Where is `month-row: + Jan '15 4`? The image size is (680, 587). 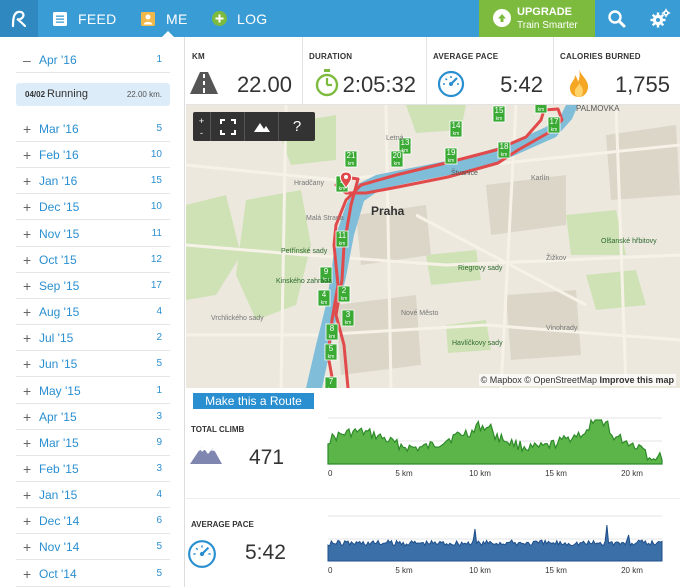
month-row: + Jan '15 4 is located at coordinates (93, 495).